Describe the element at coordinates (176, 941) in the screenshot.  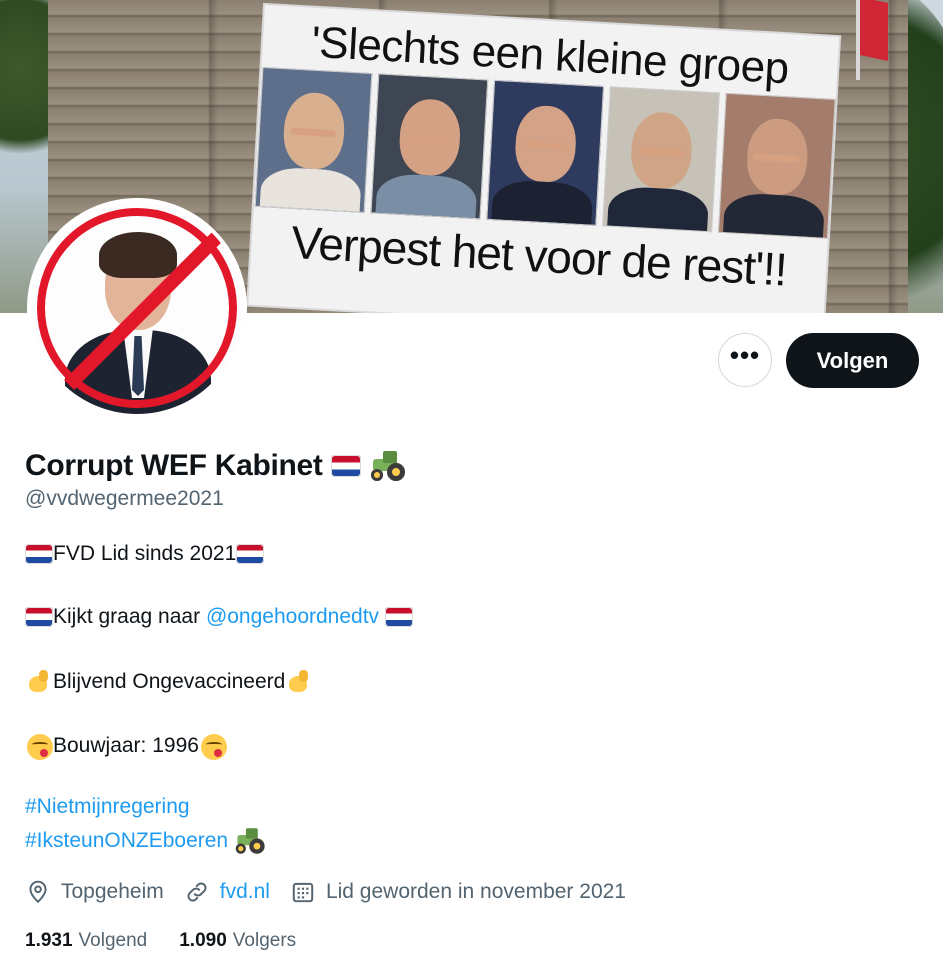
I see `profile-stats-row: 1.931 Volgend 1.090 Volgers` at that location.